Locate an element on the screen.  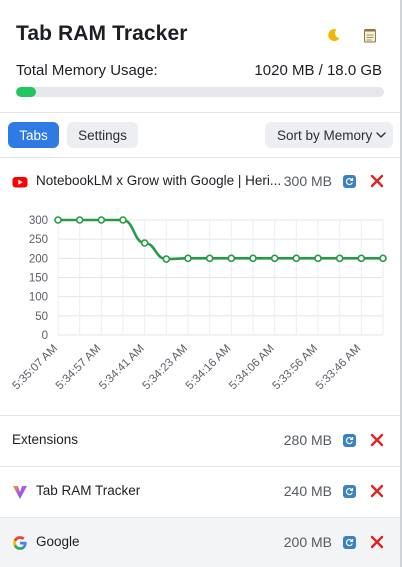
y-tick-label: 0 is located at coordinates (45, 336).